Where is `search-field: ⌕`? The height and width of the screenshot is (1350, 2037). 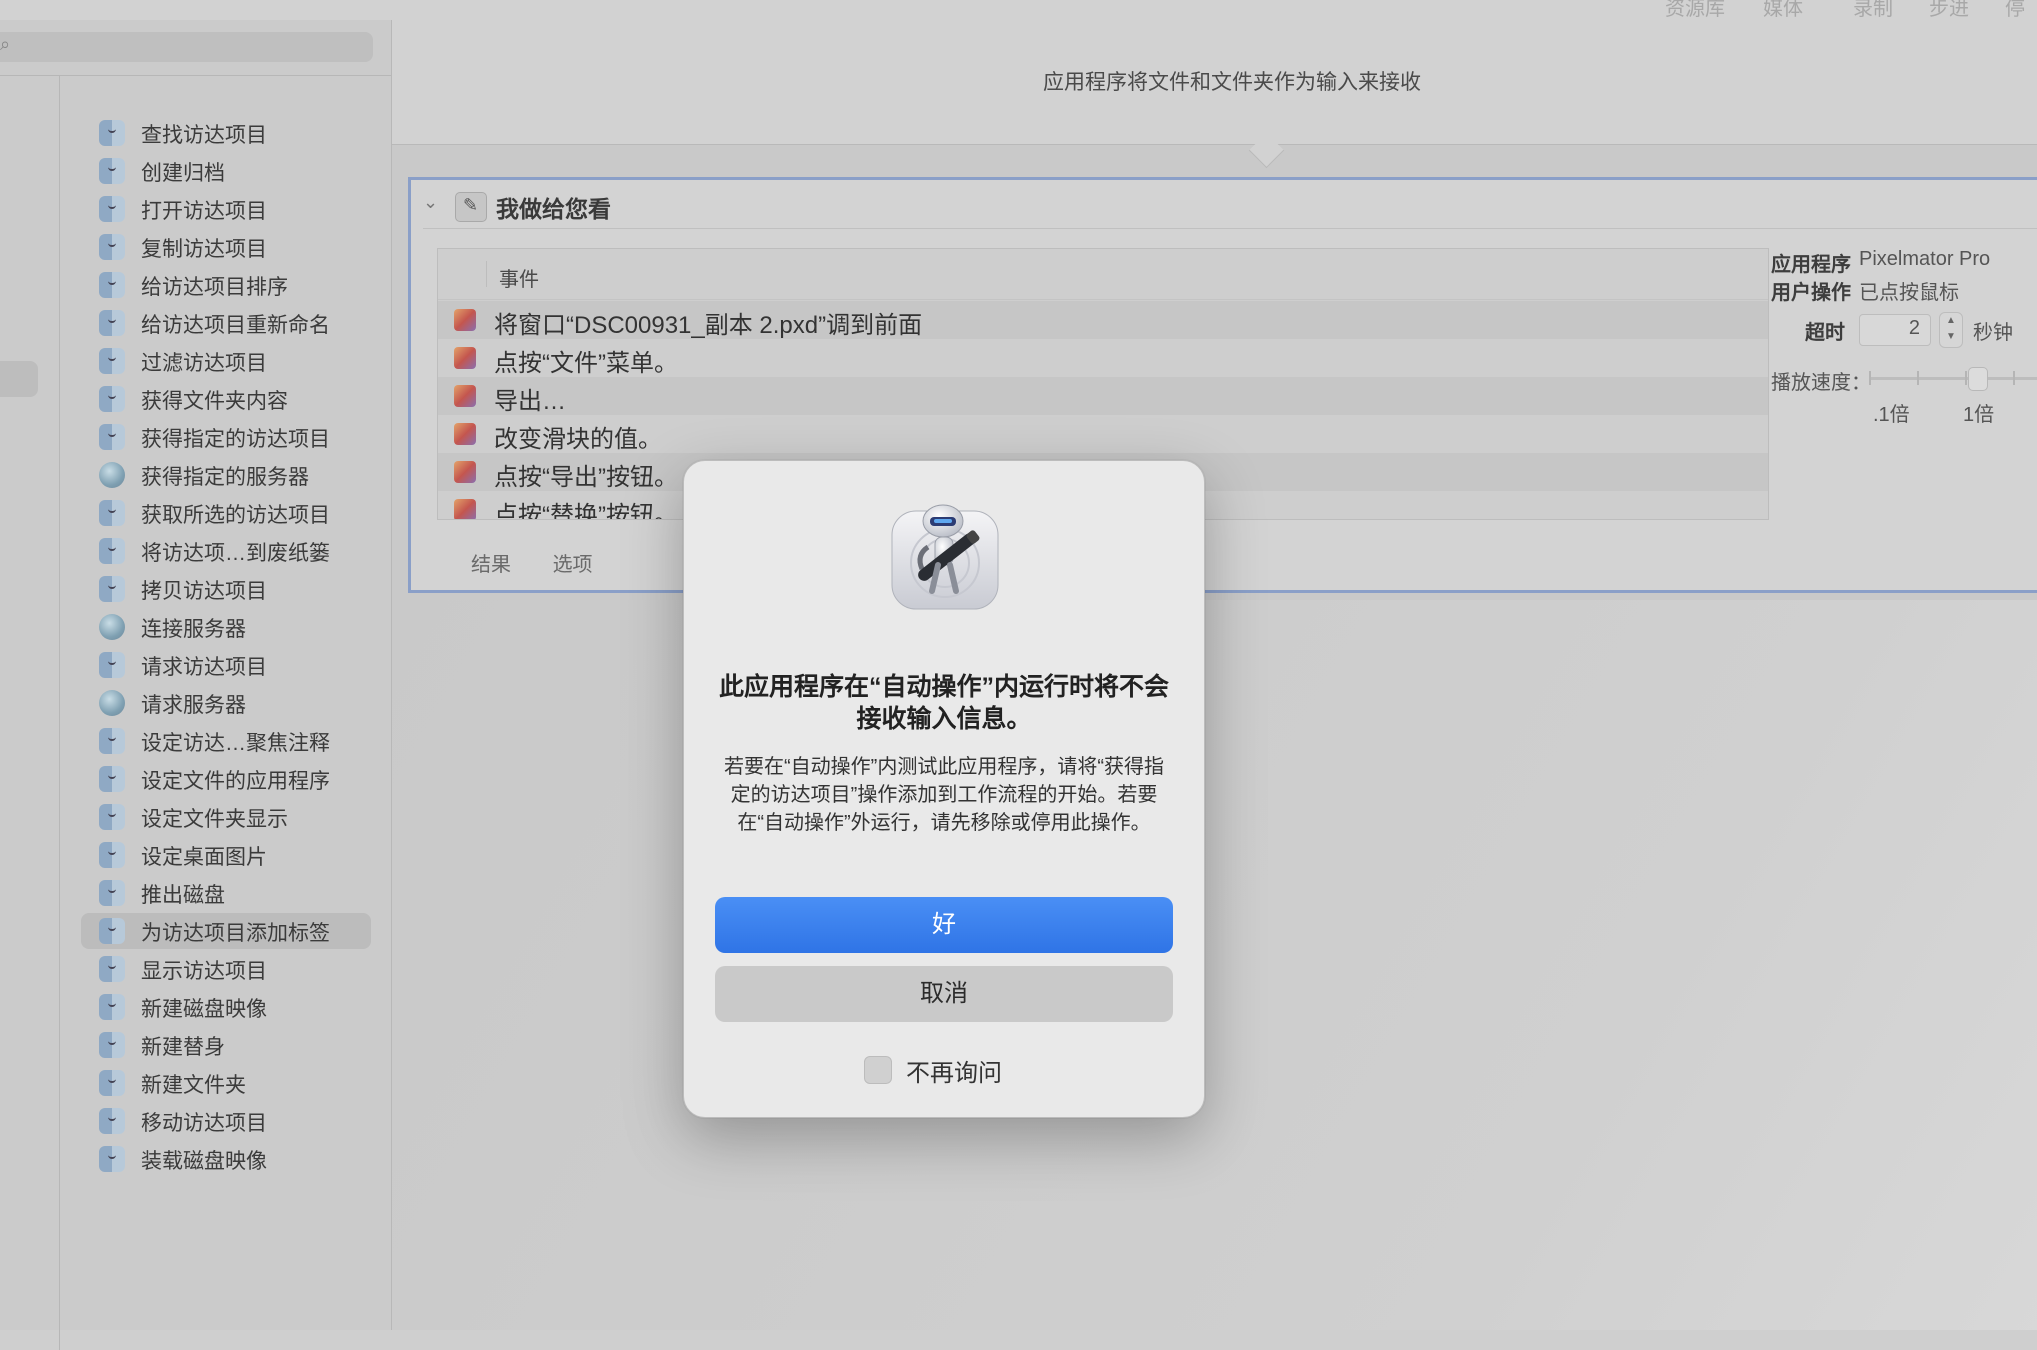 search-field: ⌕ is located at coordinates (186, 47).